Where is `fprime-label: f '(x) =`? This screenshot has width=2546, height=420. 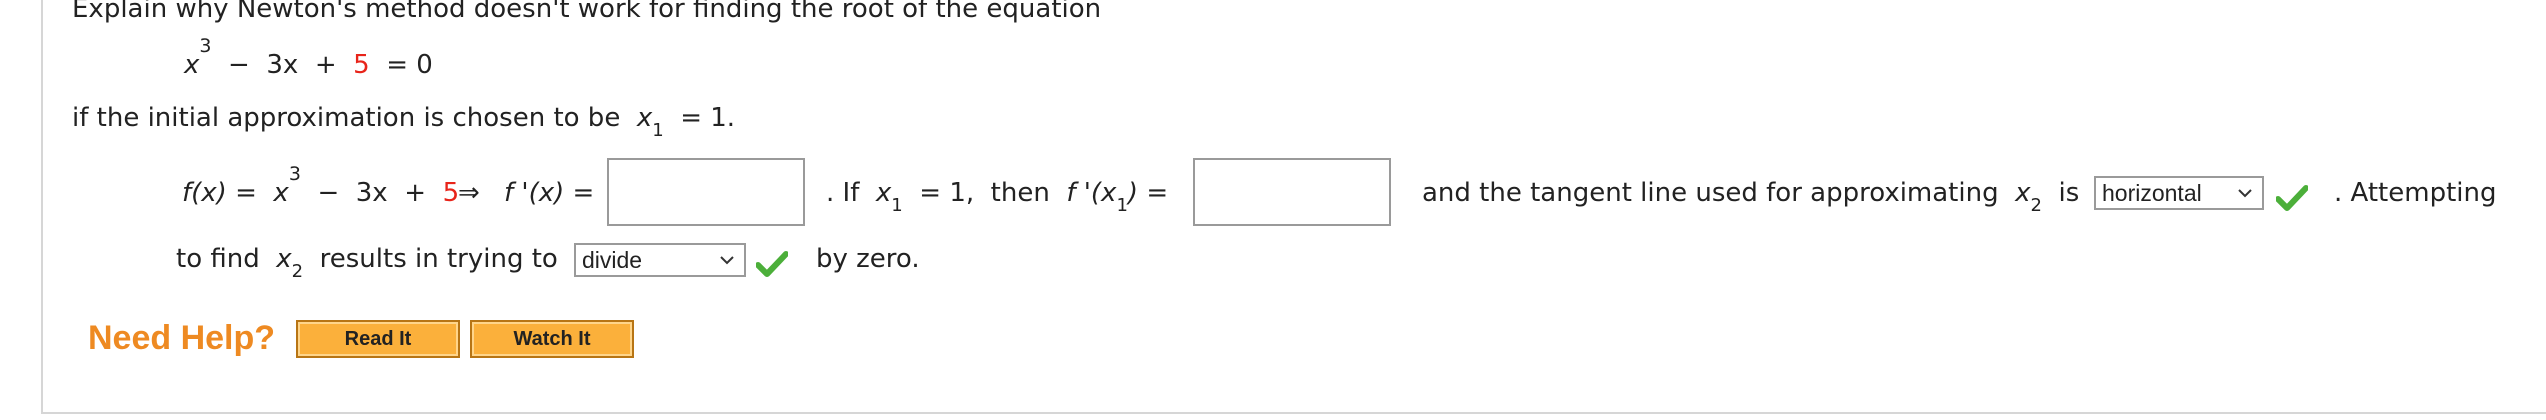
fprime-label: f '(x) = is located at coordinates (549, 193).